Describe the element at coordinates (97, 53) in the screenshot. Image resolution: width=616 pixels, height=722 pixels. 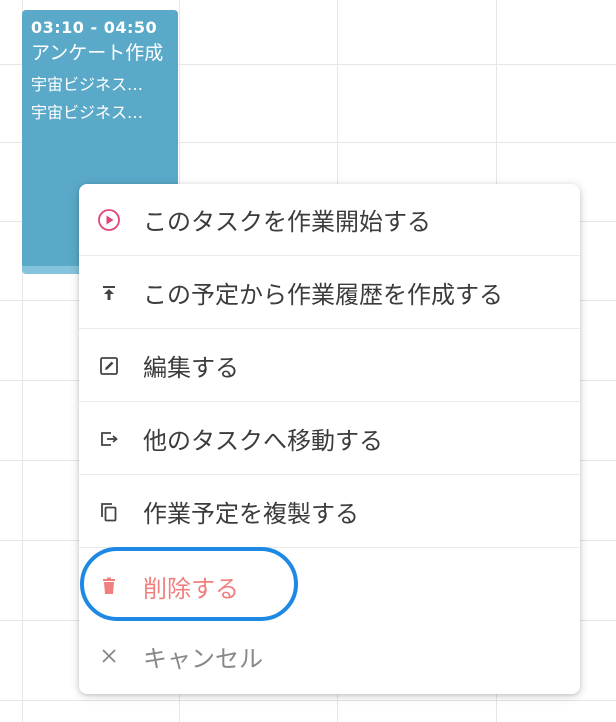
I see `event-title: アンケート作成` at that location.